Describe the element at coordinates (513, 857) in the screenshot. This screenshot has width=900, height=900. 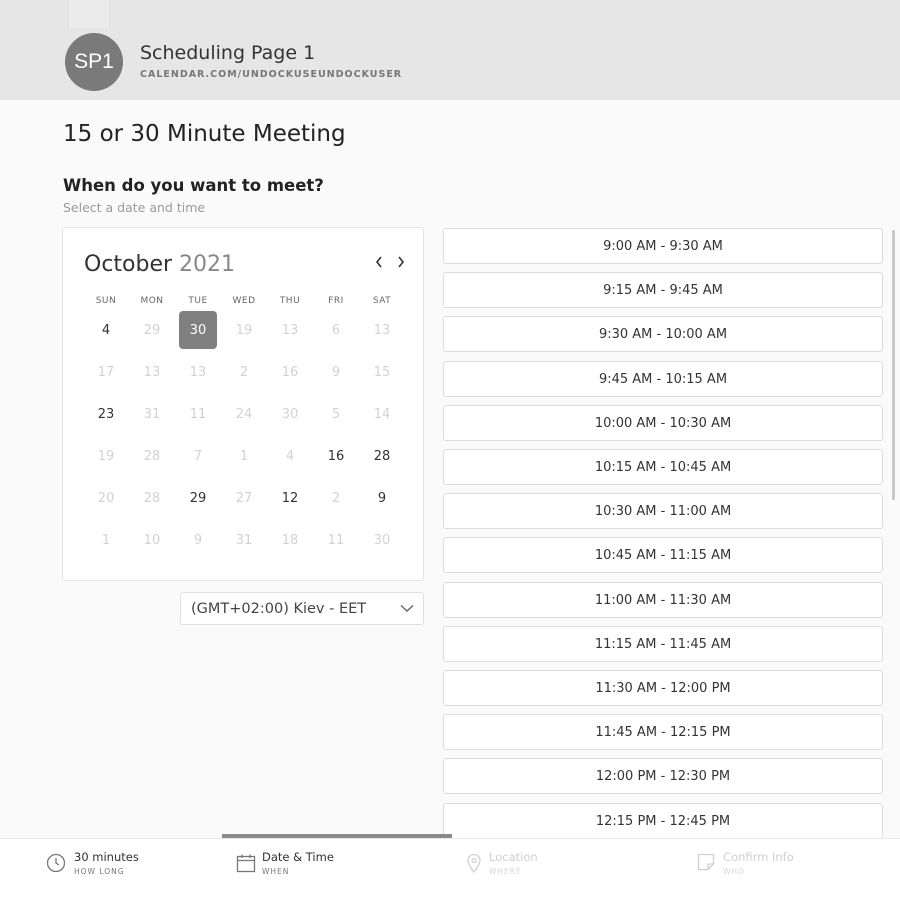
I see `step-location-title: Location` at that location.